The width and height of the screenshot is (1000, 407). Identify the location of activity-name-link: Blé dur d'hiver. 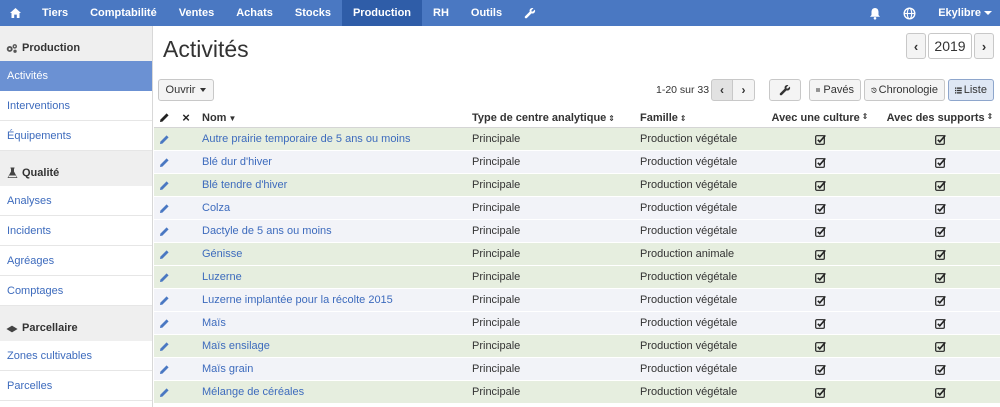
(333, 162).